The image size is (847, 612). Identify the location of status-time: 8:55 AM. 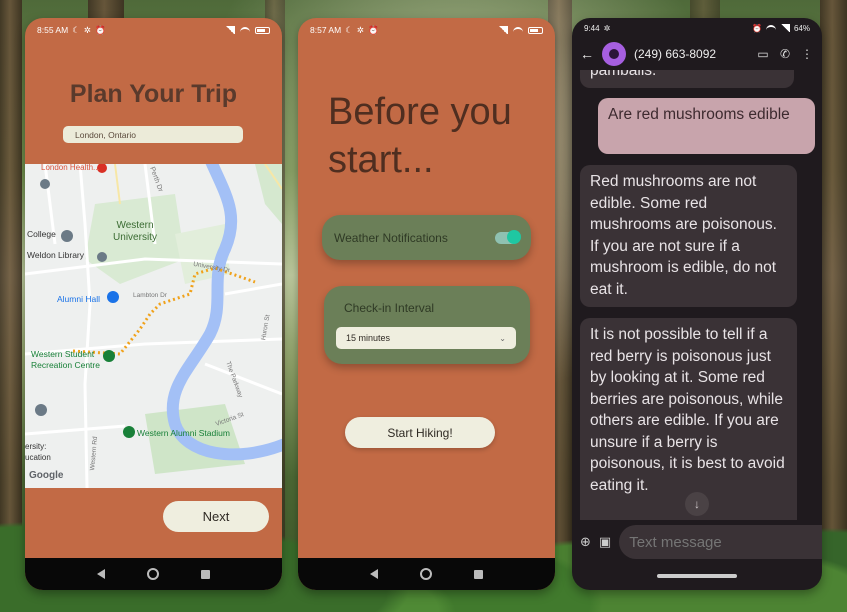
(53, 30).